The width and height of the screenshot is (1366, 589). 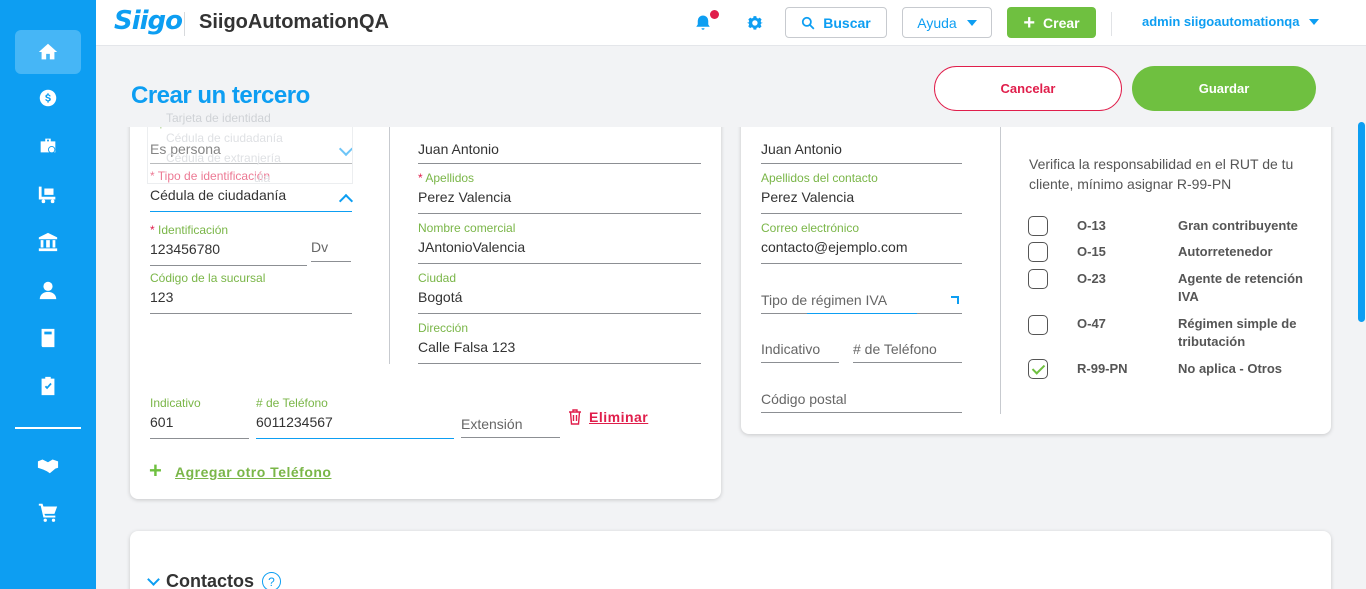 What do you see at coordinates (262, 178) in the screenshot?
I see `ghost-option: ula` at bounding box center [262, 178].